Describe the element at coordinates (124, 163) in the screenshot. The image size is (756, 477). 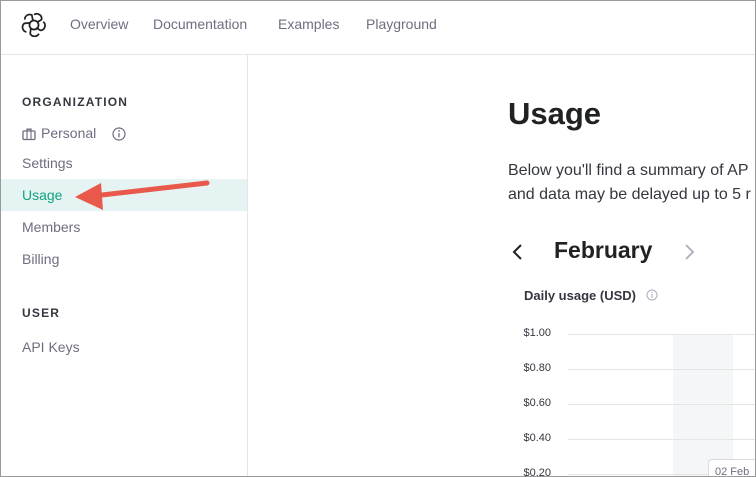
I see `sidebar-item-settings: Settings` at that location.